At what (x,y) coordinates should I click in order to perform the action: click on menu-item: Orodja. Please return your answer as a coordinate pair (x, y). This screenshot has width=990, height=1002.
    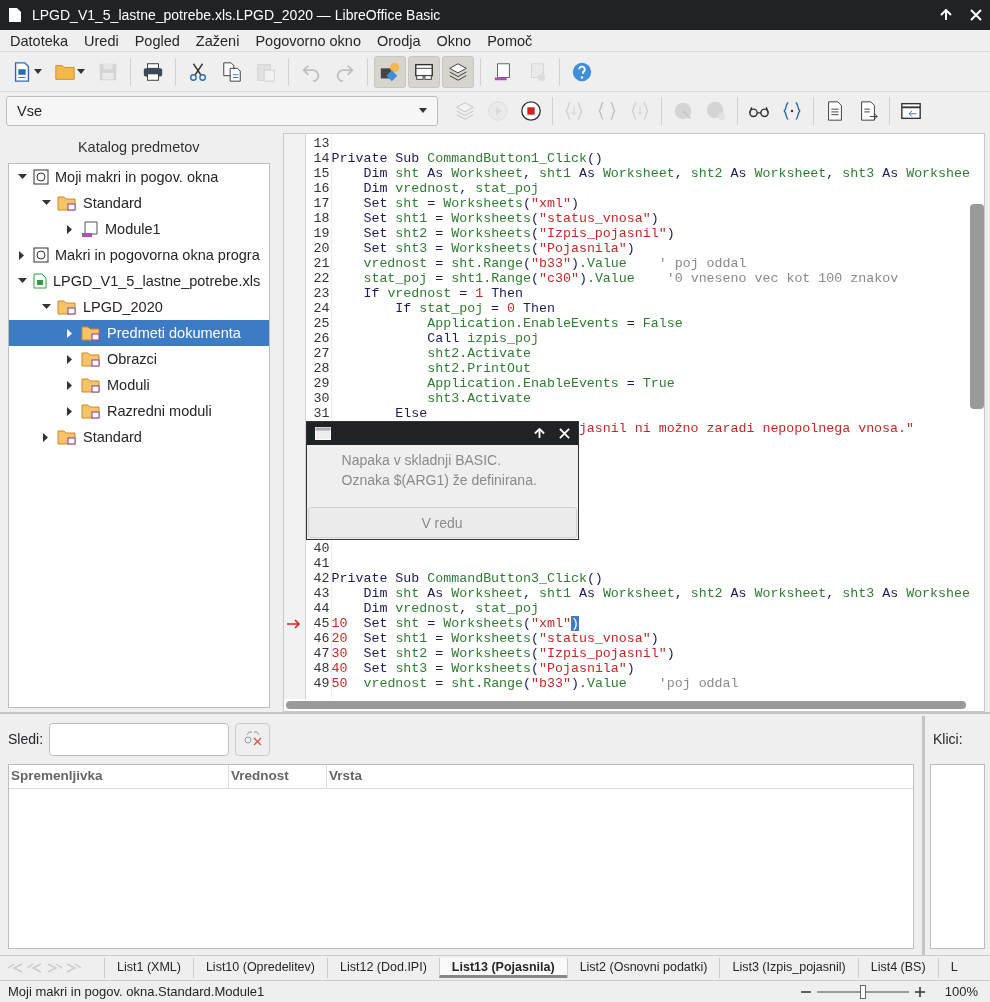
    Looking at the image, I should click on (399, 40).